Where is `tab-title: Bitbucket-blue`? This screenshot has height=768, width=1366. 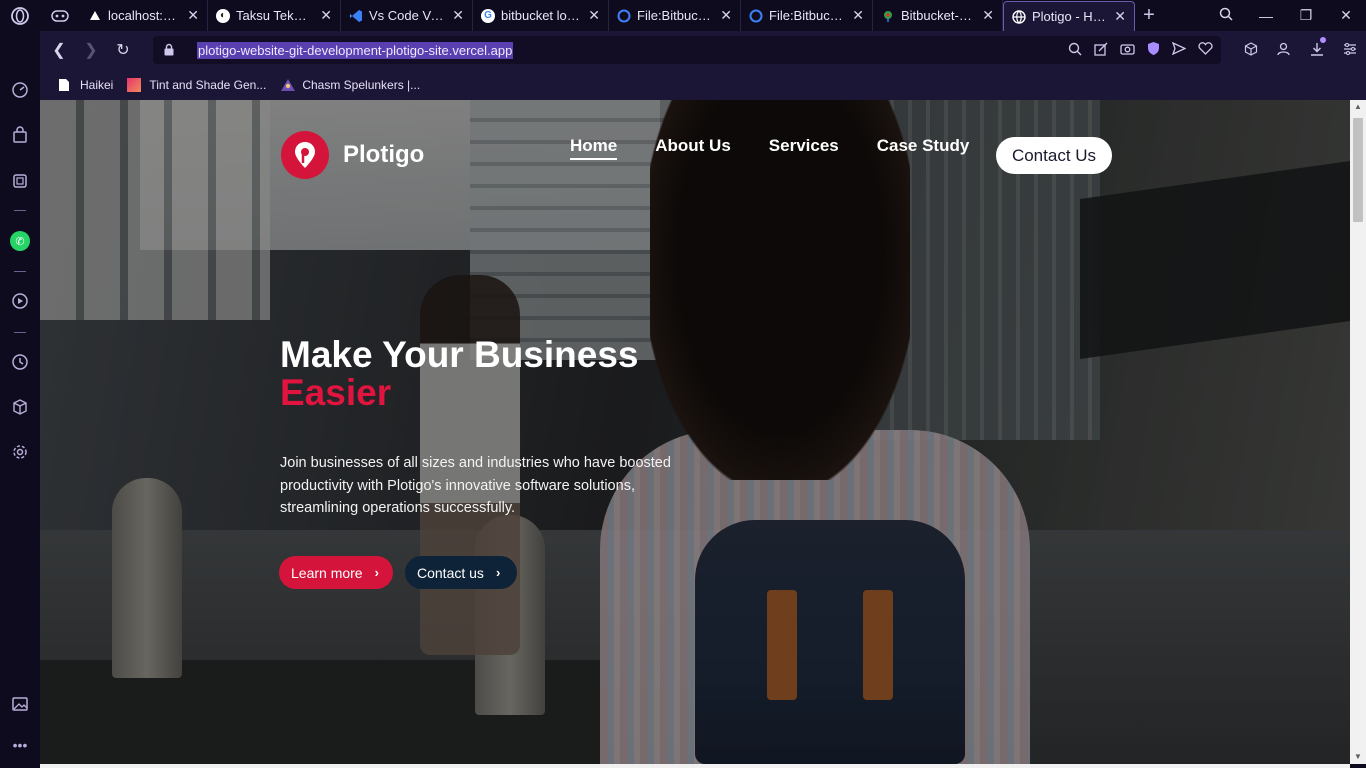
tab-title: Bitbucket-blue is located at coordinates (937, 15).